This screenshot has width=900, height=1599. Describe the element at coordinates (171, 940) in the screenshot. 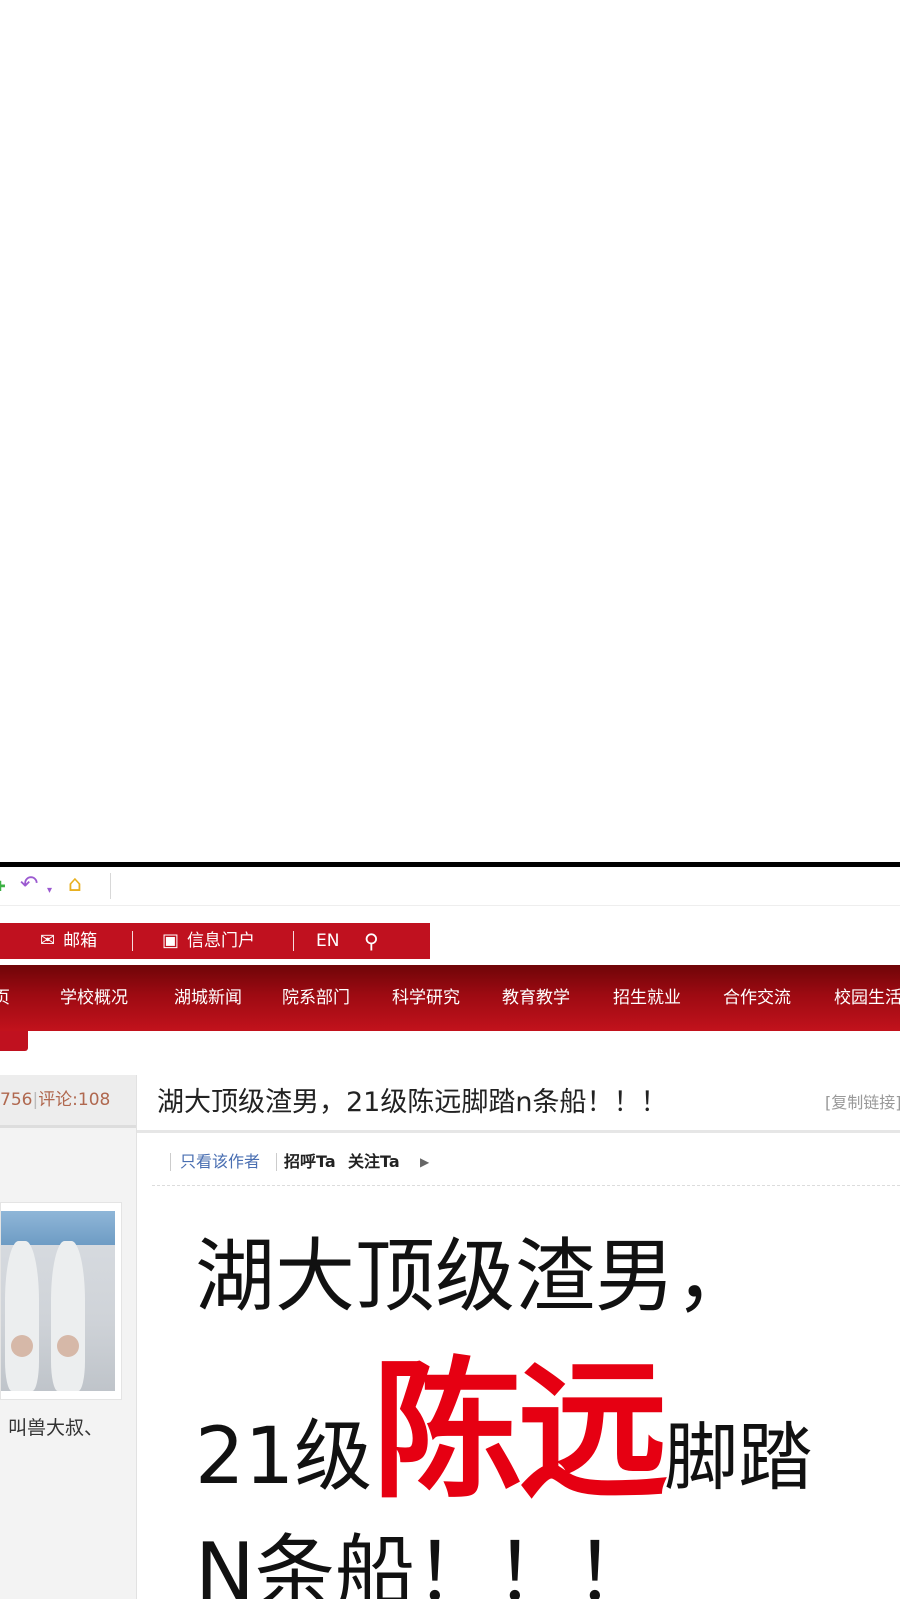

I see `portal-icon: ▣` at that location.